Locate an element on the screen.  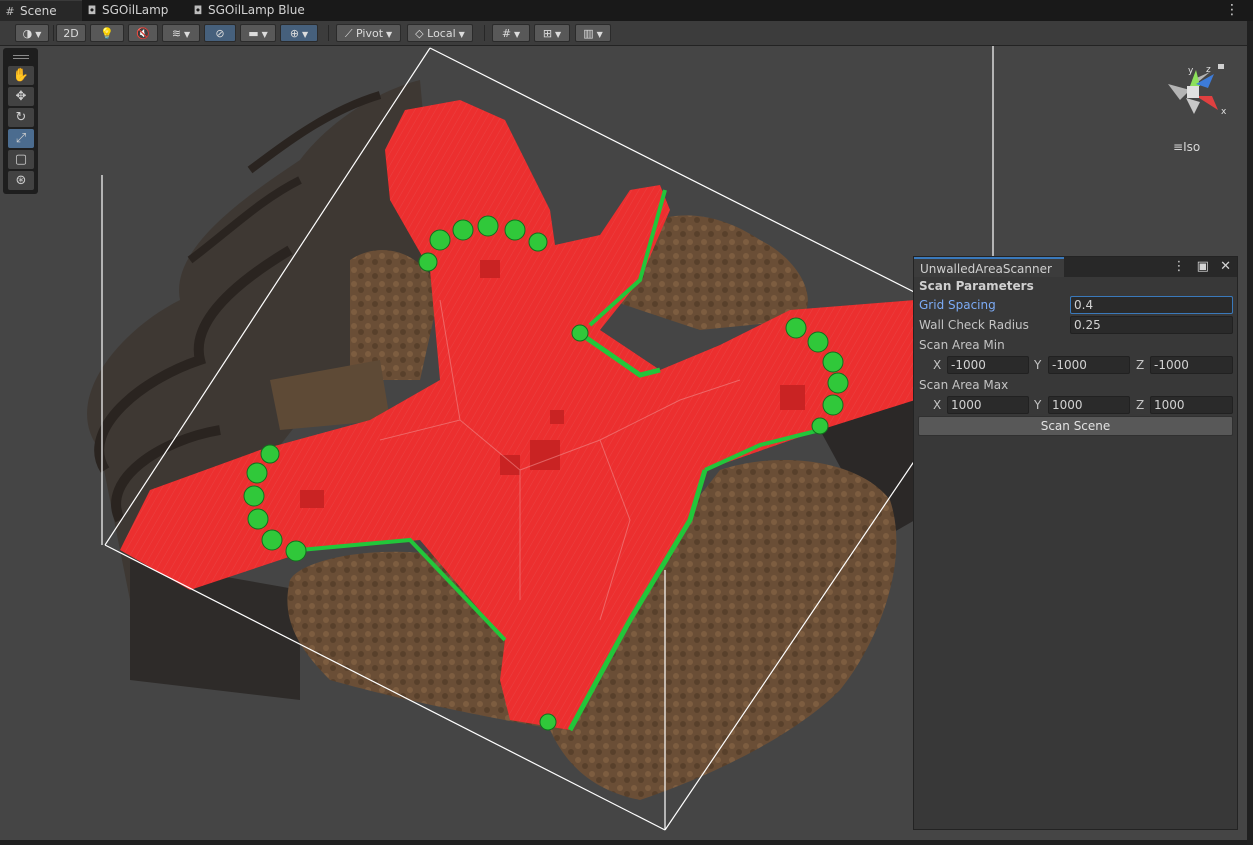
bulb-icon: 💡 is located at coordinates (107, 33).